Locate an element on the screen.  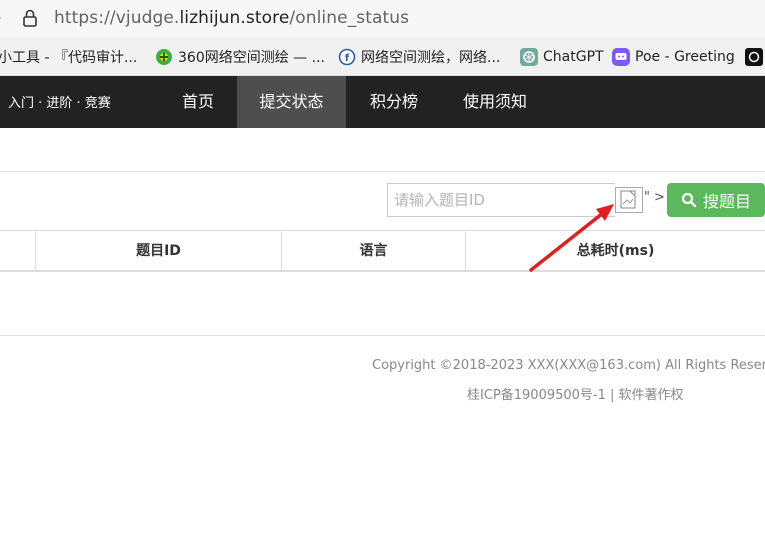
column-header-problem-id: 题目ID is located at coordinates (158, 251).